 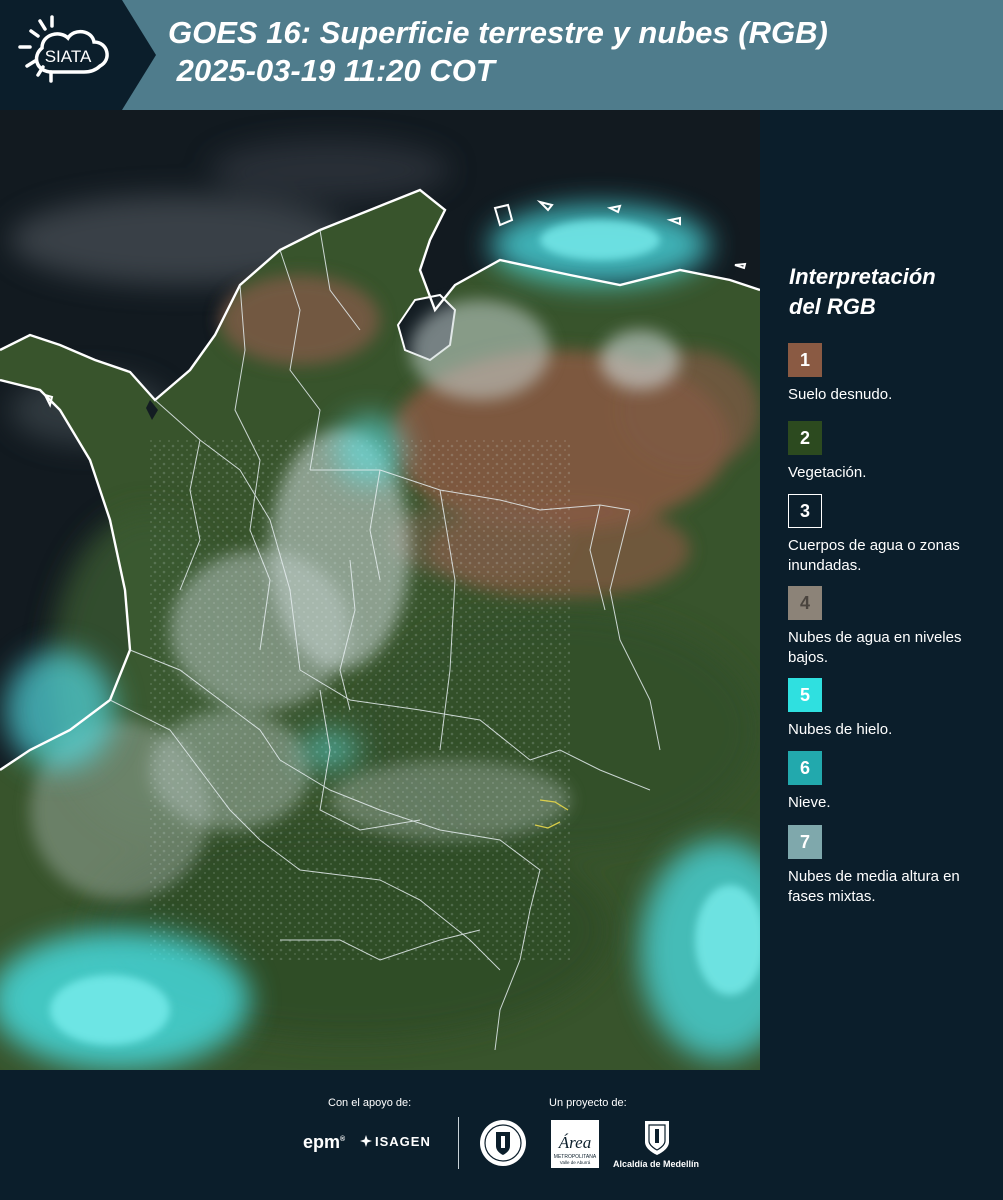 I want to click on alcaldia-name: Alcaldía de Medellín, so click(x=656, y=1164).